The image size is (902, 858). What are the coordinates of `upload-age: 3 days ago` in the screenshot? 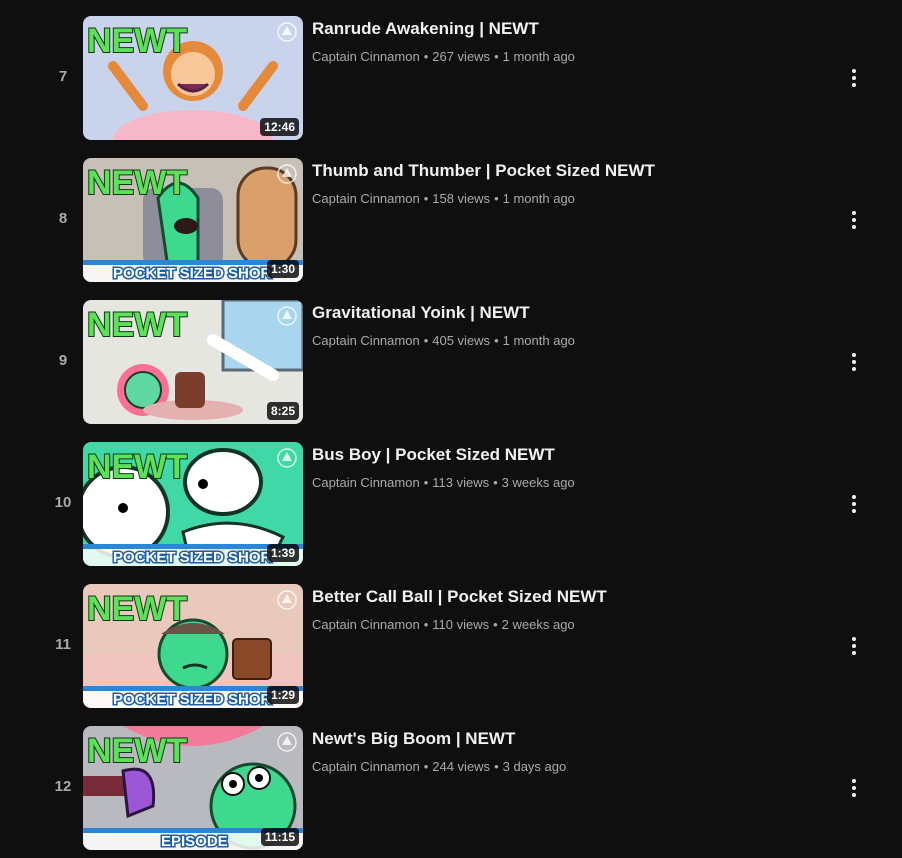 It's located at (534, 766).